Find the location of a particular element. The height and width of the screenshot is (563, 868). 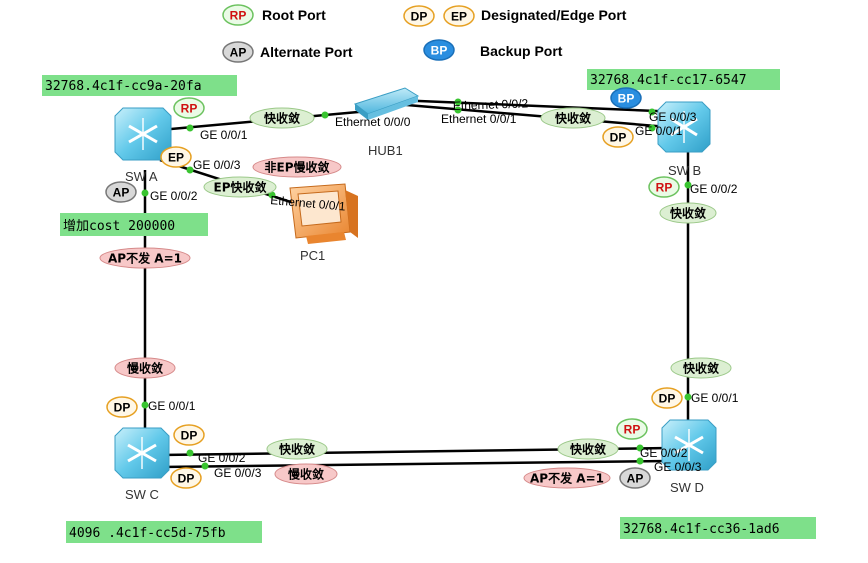

note-a-hub-fast: 快收敛 is located at coordinates (282, 118).